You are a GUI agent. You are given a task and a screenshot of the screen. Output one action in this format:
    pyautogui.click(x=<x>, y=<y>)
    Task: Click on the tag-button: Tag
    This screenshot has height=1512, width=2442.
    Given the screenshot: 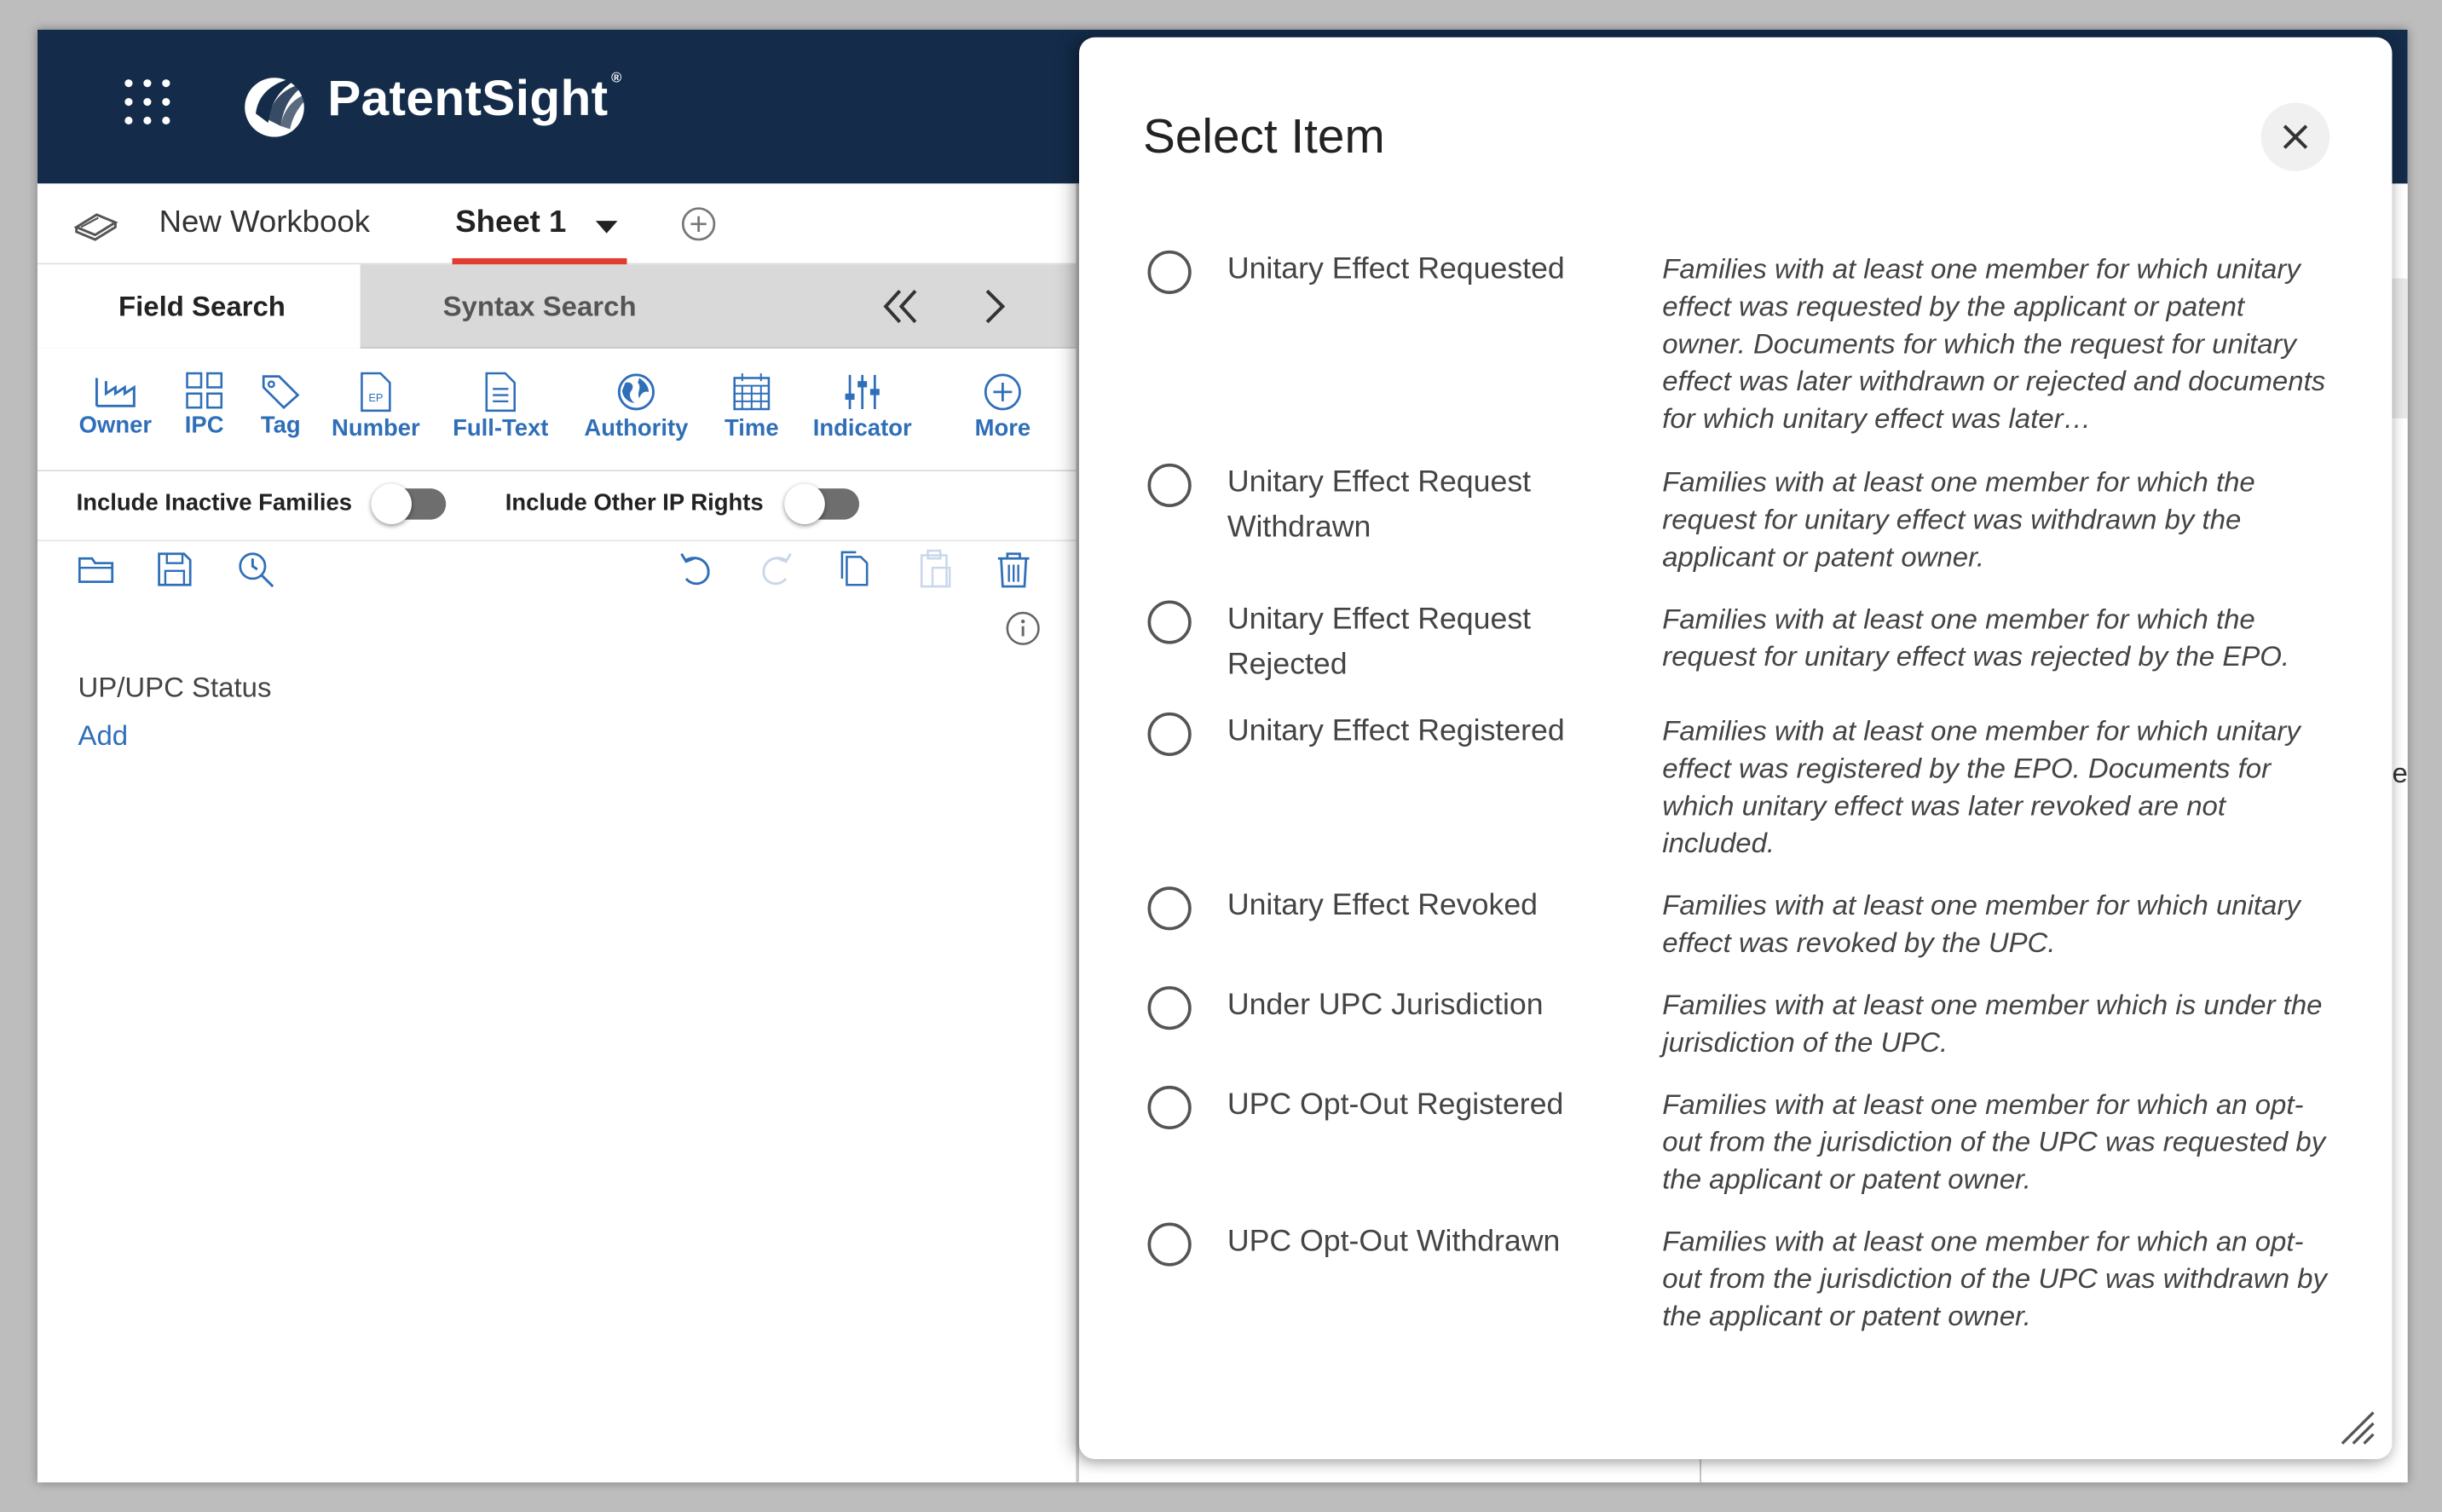 What is the action you would take?
    pyautogui.click(x=280, y=412)
    